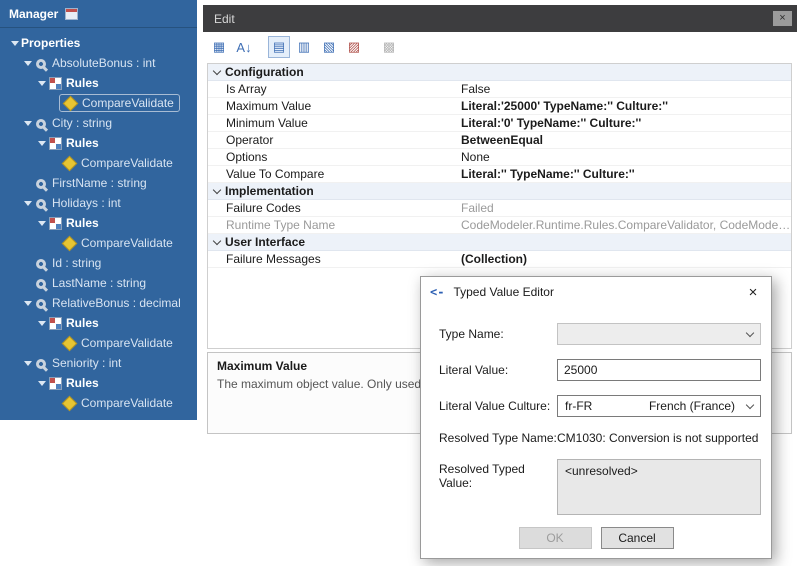 The width and height of the screenshot is (797, 566). Describe the element at coordinates (623, 89) in the screenshot. I see `property-value: False` at that location.